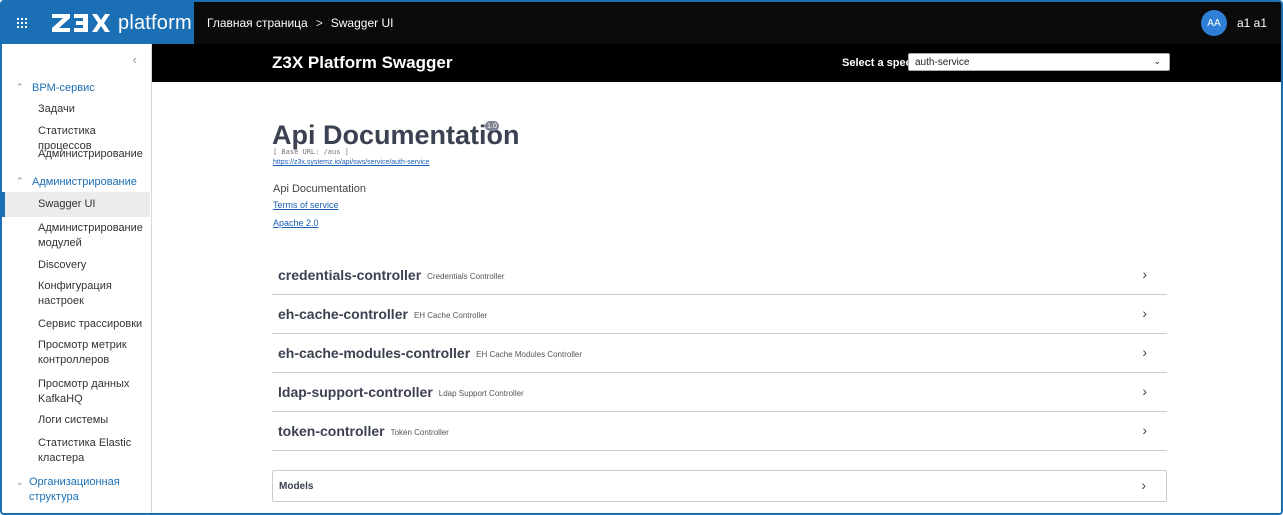  I want to click on controller-token: token-controller Token Controller ›, so click(719, 431).